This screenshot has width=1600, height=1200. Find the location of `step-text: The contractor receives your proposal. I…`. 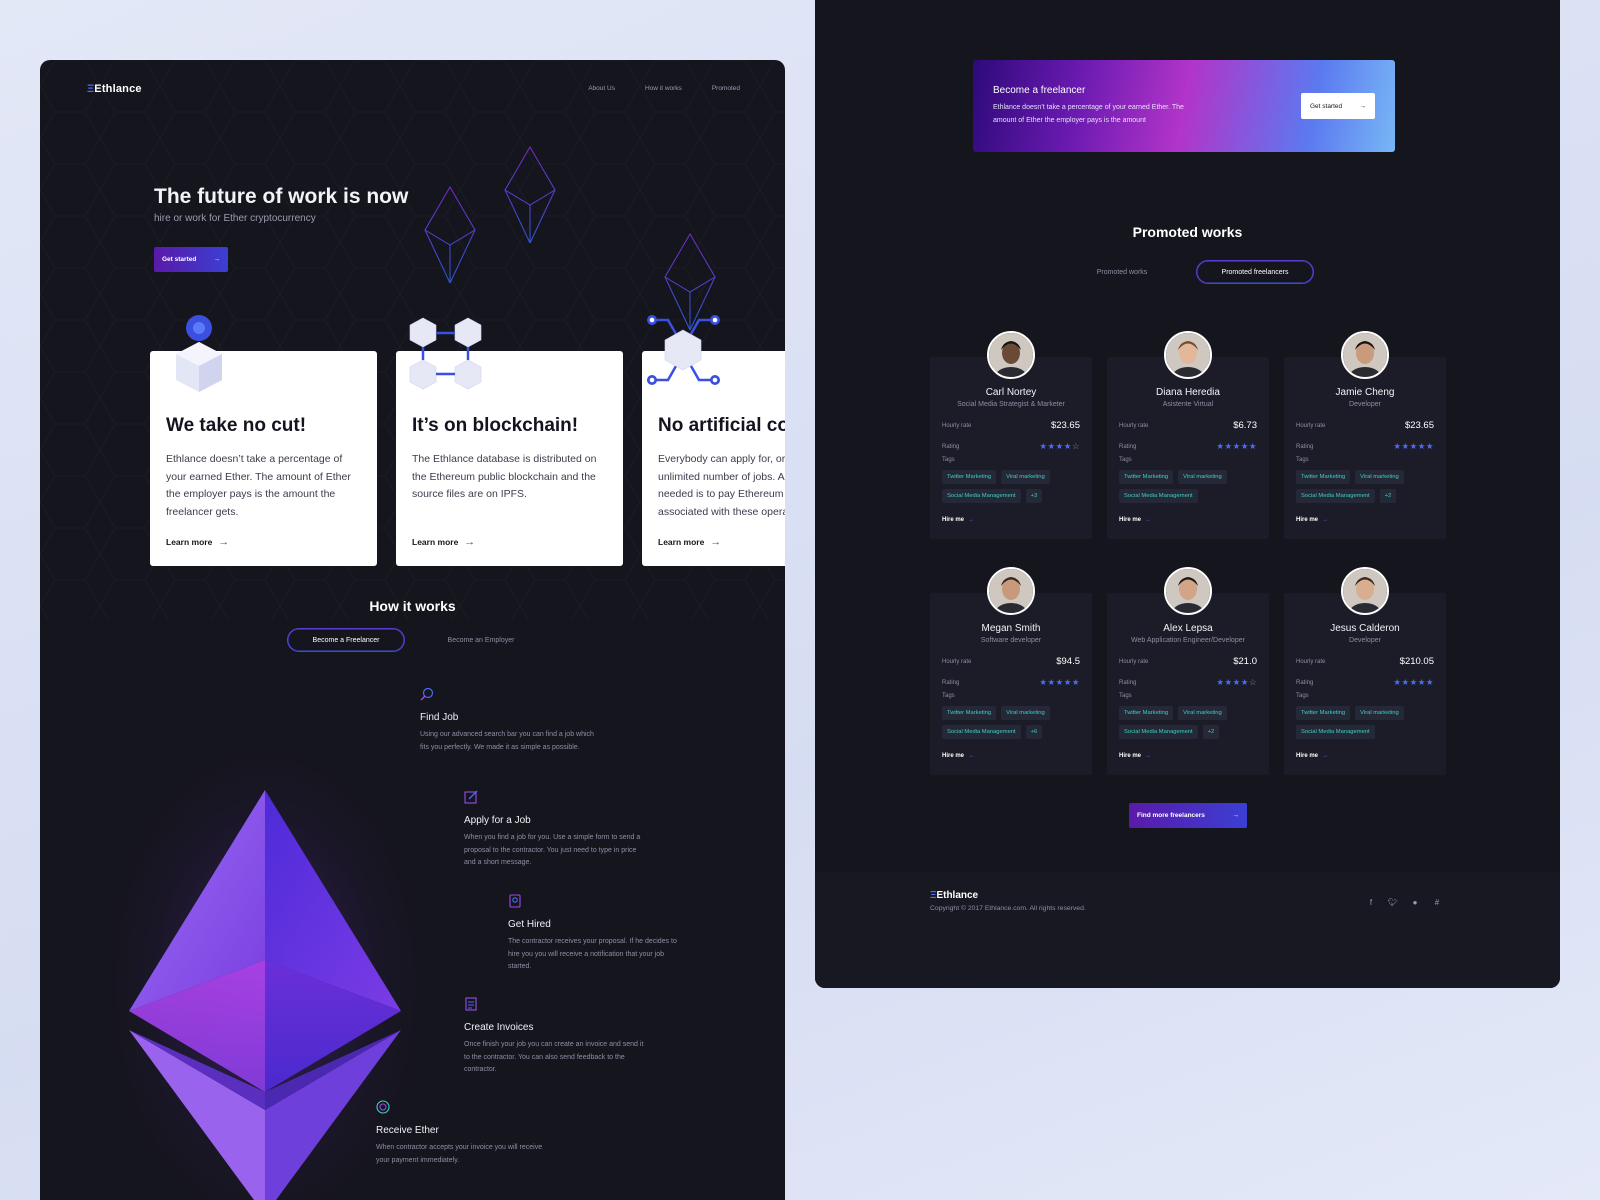

step-text: The contractor receives your proposal. I… is located at coordinates (592, 954).